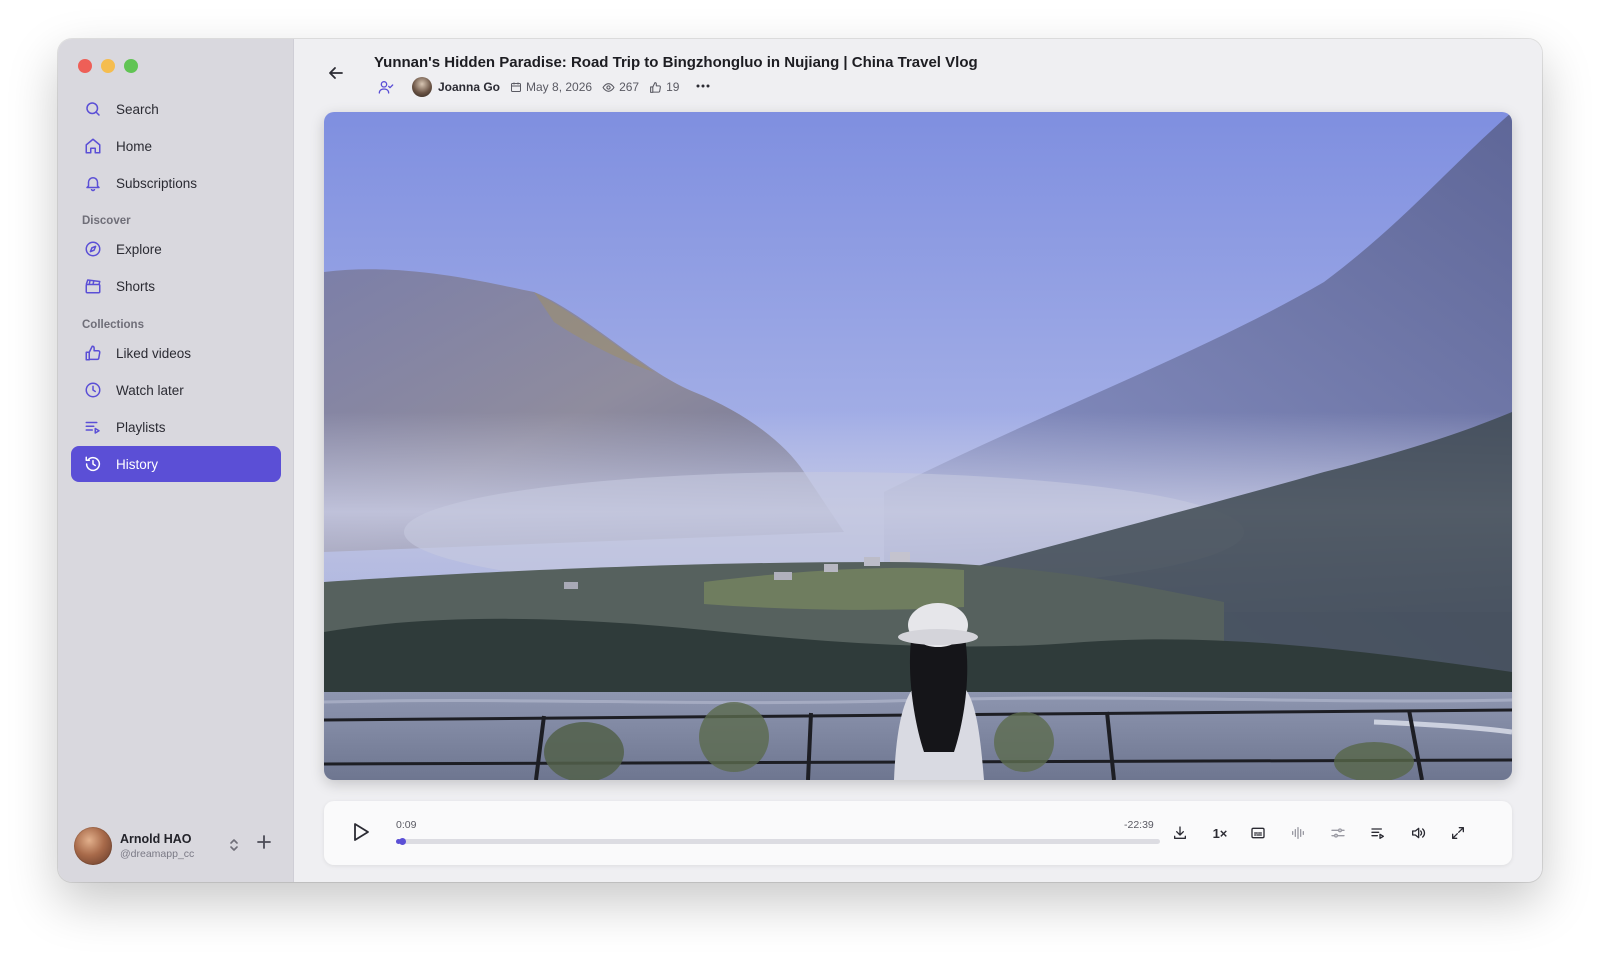 Image resolution: width=1600 pixels, height=959 pixels. What do you see at coordinates (141, 427) in the screenshot?
I see `sidebar-item-label: Playlists` at bounding box center [141, 427].